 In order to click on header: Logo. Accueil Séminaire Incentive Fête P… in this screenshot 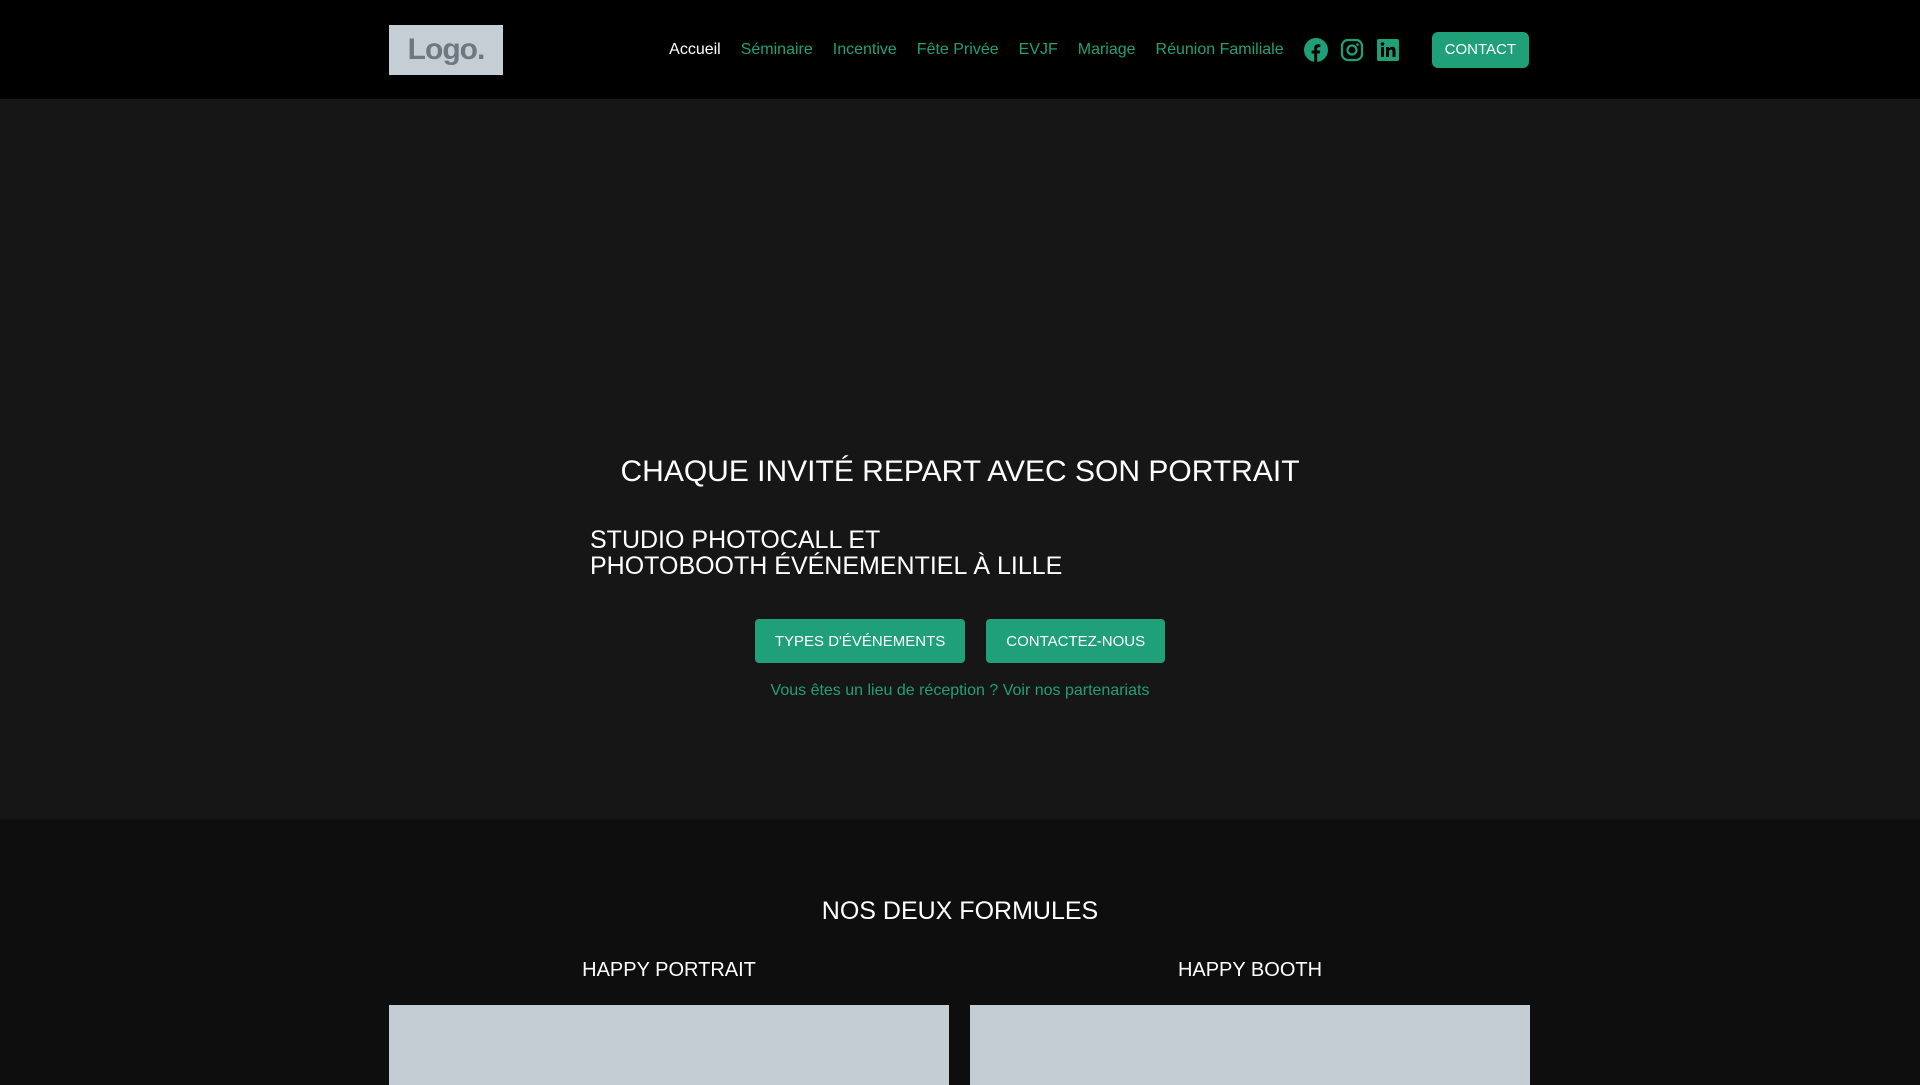, I will do `click(960, 49)`.